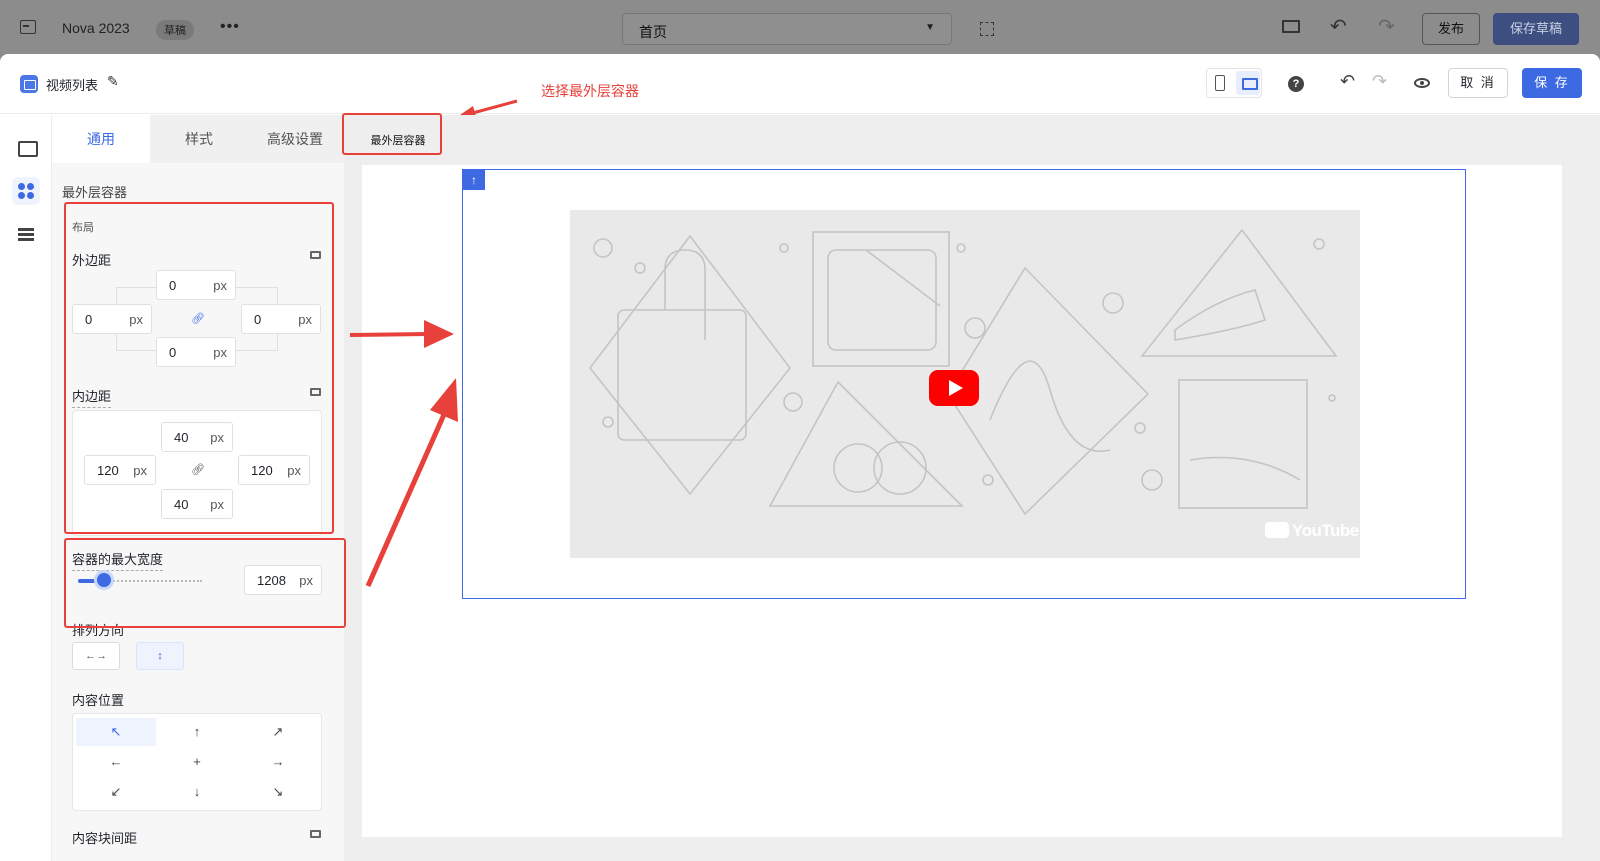 The height and width of the screenshot is (861, 1600). Describe the element at coordinates (175, 30) in the screenshot. I see `status-badge: 草稿` at that location.